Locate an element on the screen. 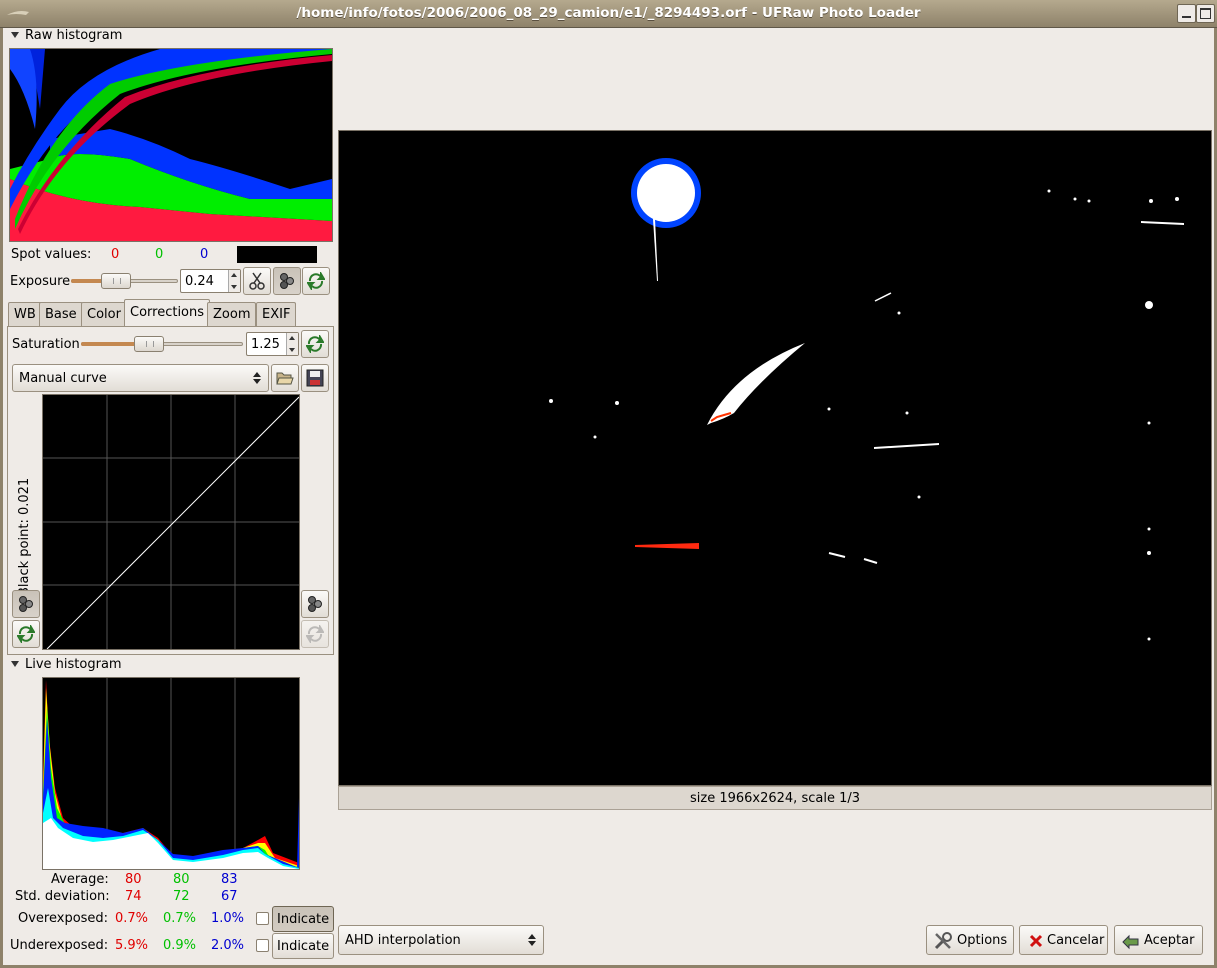  std-blue: 67 is located at coordinates (229, 896).